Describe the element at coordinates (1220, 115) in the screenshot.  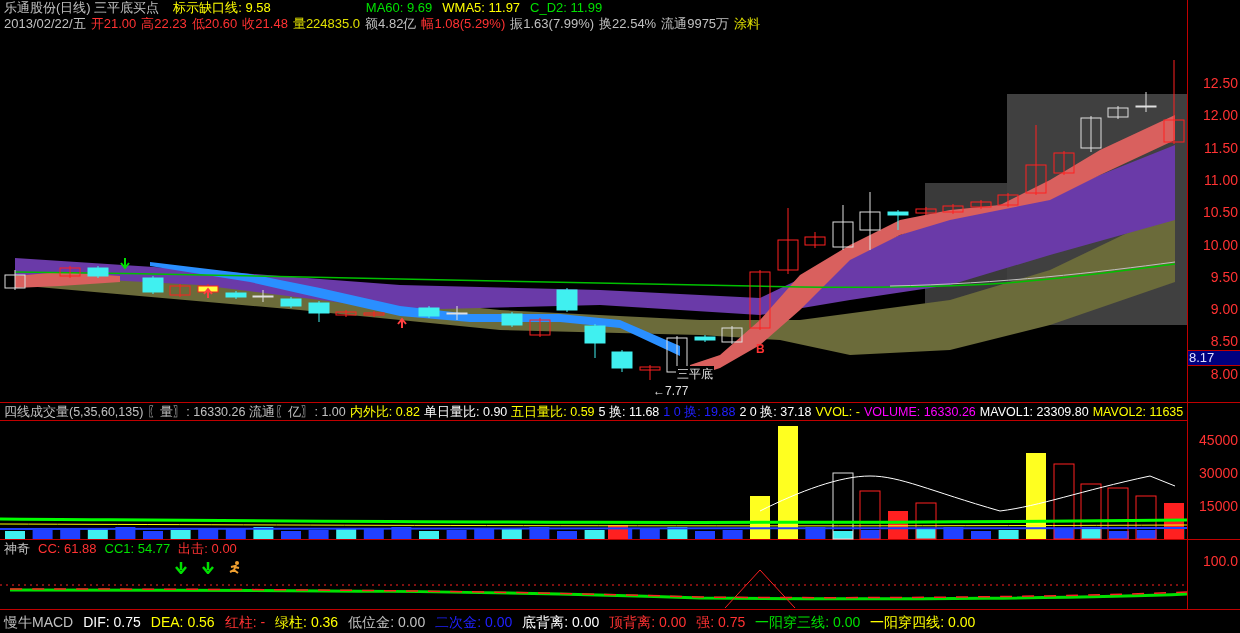
I see `axis-label: 12.00` at that location.